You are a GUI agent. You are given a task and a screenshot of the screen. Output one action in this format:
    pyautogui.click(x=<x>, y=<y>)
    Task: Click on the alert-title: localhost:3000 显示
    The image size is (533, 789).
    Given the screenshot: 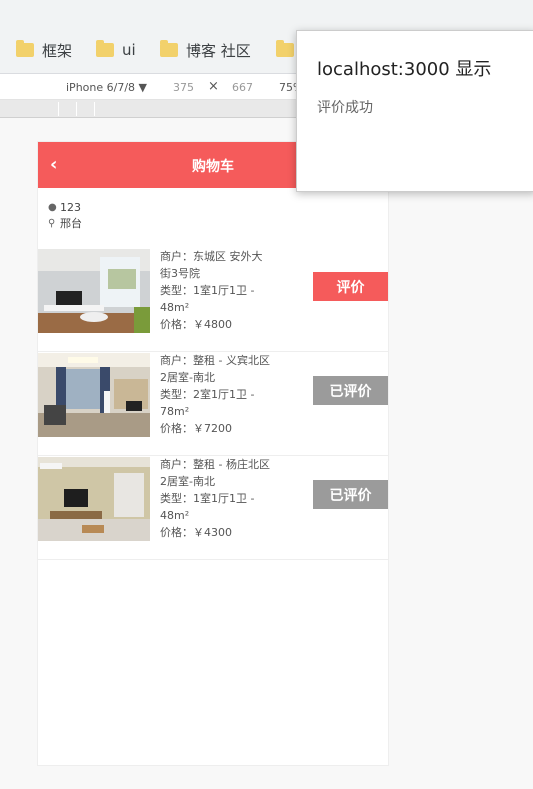 What is the action you would take?
    pyautogui.click(x=404, y=69)
    